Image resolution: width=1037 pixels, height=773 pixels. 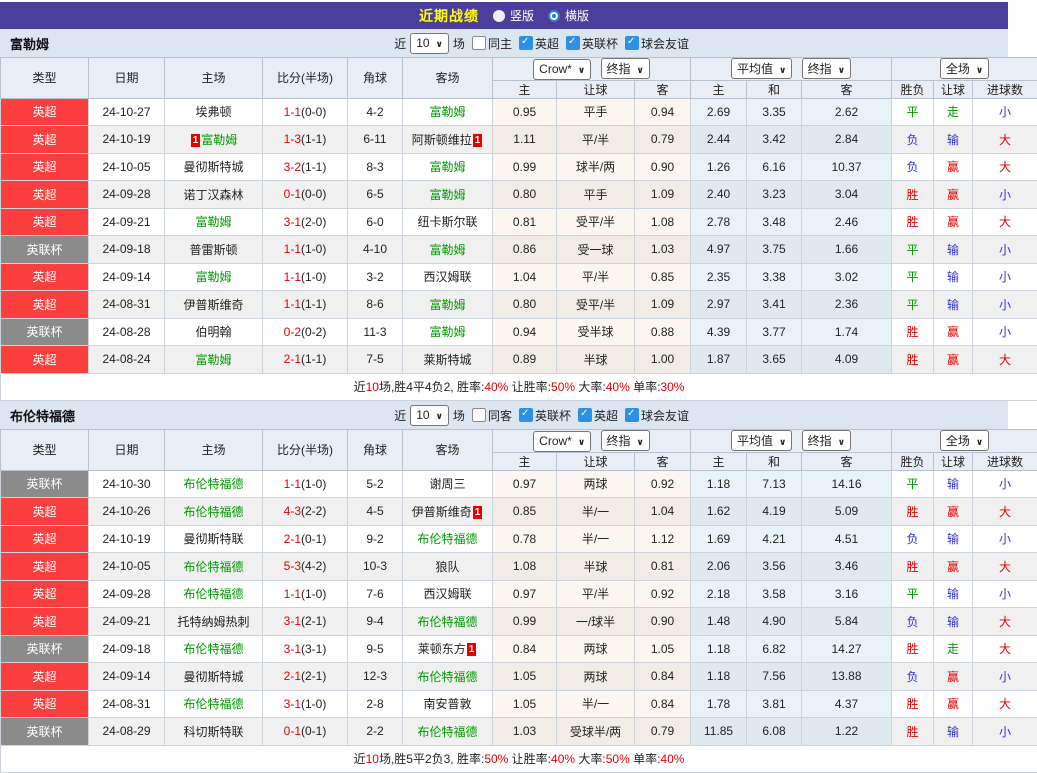 I want to click on avg-home: 2.06, so click(x=719, y=567).